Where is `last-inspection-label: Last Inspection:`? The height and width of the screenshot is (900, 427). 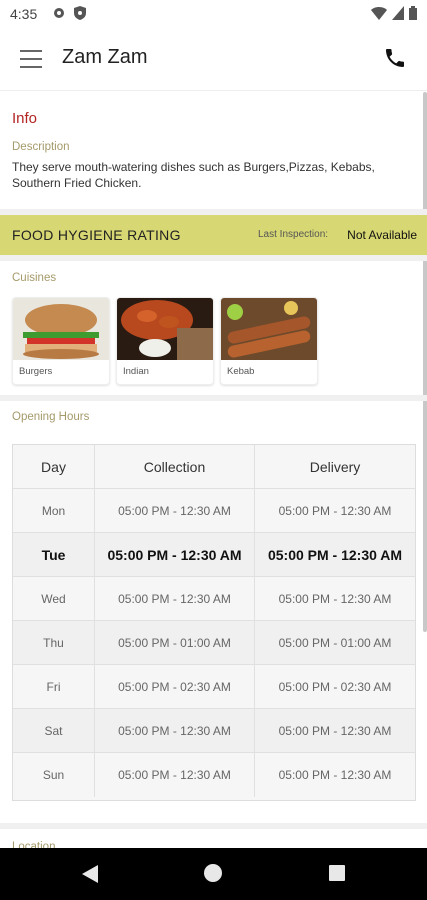 last-inspection-label: Last Inspection: is located at coordinates (293, 234).